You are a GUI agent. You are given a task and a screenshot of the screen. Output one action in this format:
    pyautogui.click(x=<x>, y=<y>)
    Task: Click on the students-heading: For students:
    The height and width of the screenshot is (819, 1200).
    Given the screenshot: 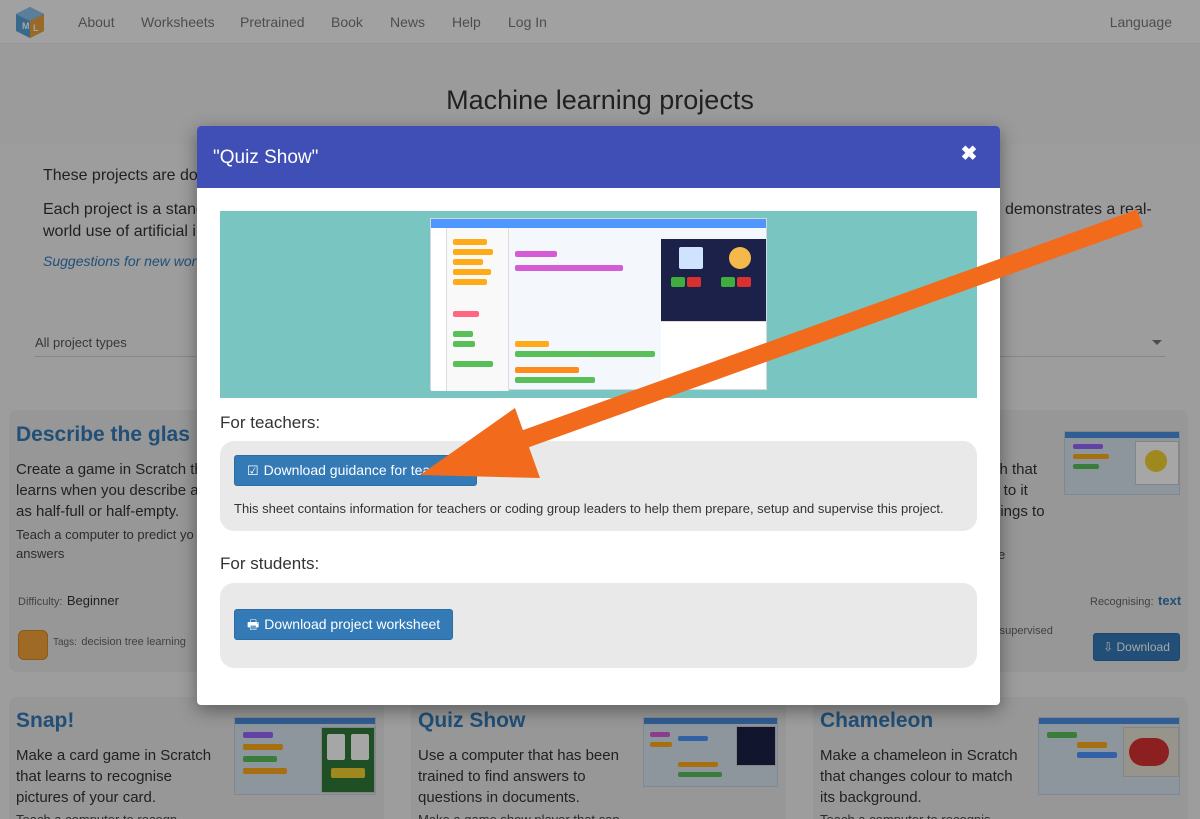 What is the action you would take?
    pyautogui.click(x=270, y=563)
    